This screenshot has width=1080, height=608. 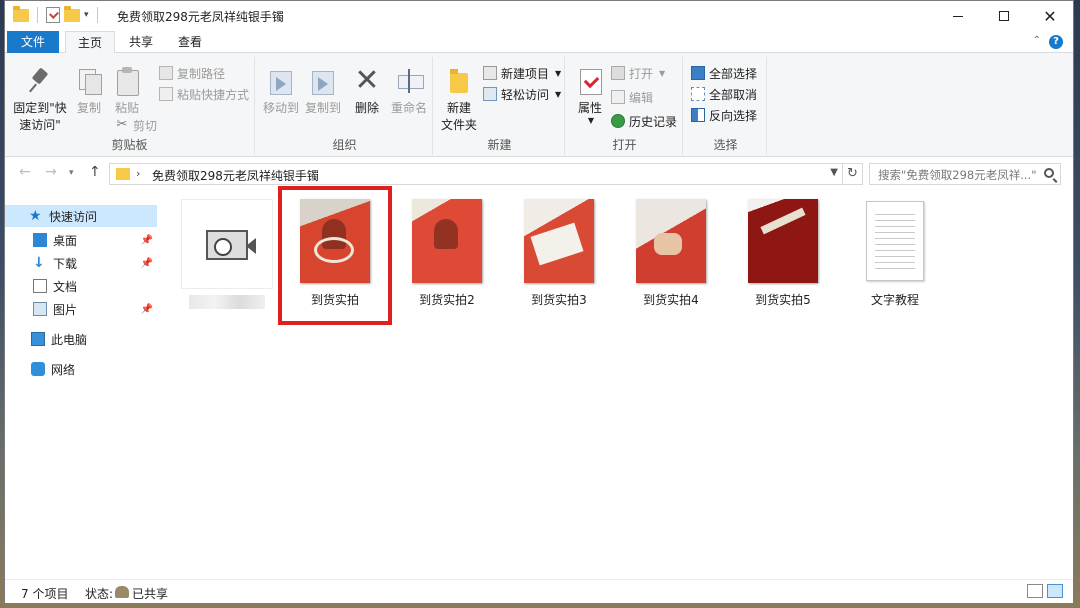 I want to click on nav-label: 下载, so click(x=65, y=263).